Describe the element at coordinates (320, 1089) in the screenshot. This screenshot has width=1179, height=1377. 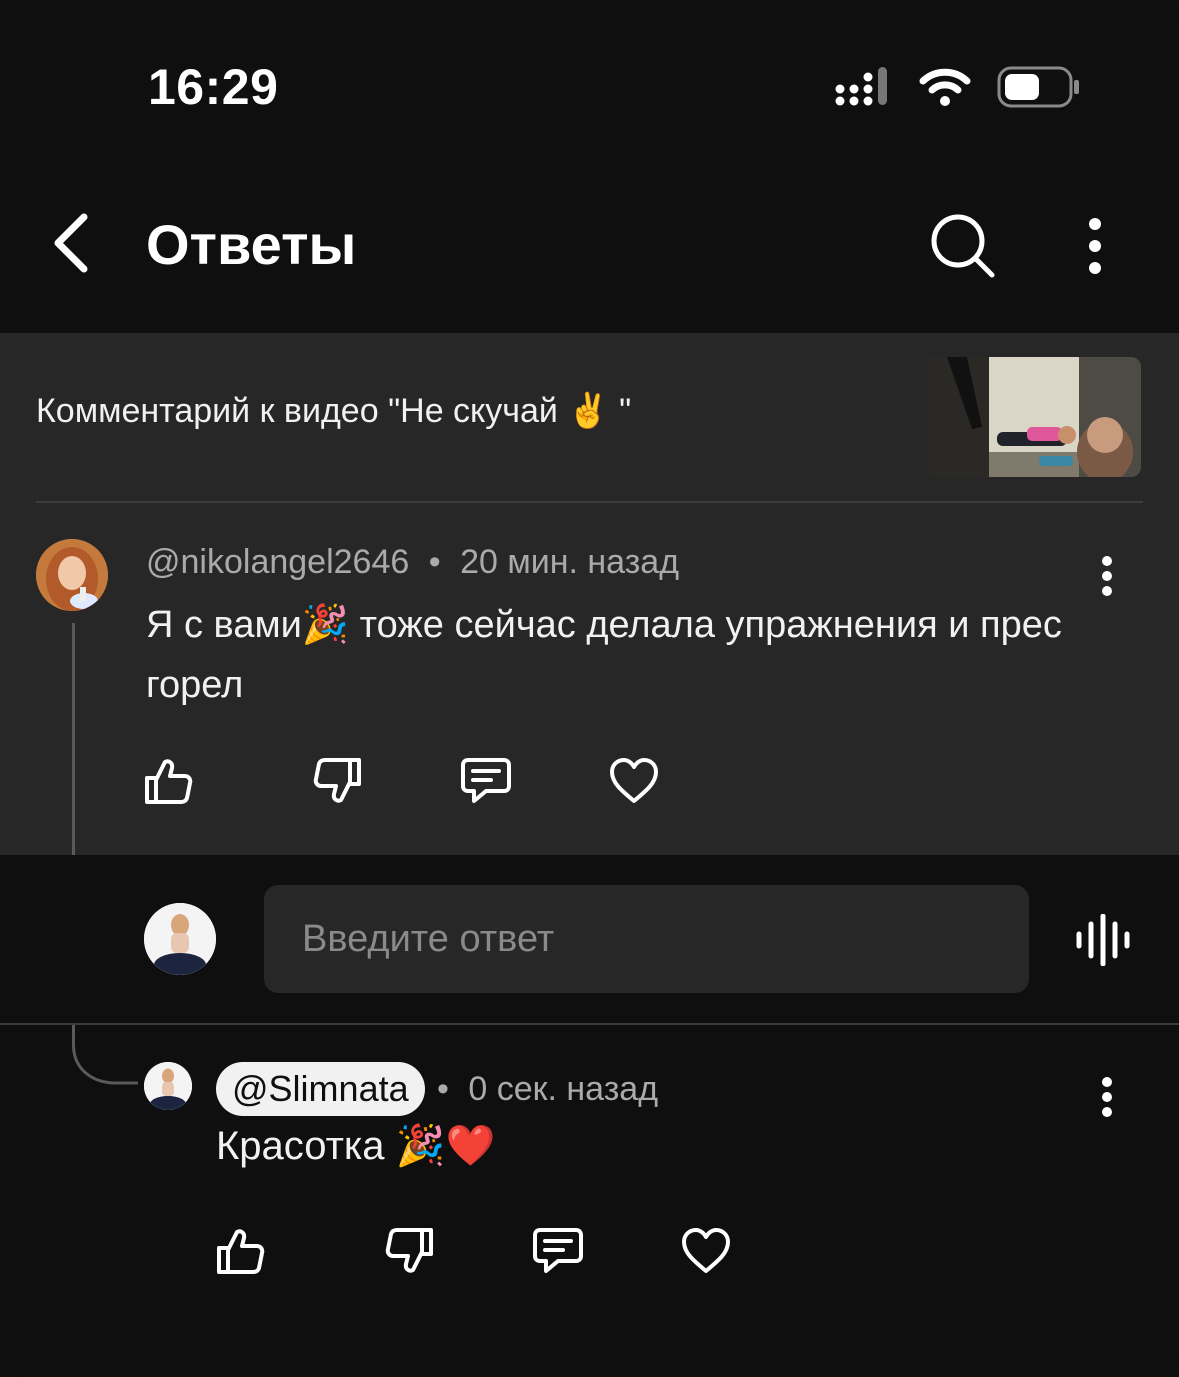
I see `author-chip: @Slimnata` at that location.